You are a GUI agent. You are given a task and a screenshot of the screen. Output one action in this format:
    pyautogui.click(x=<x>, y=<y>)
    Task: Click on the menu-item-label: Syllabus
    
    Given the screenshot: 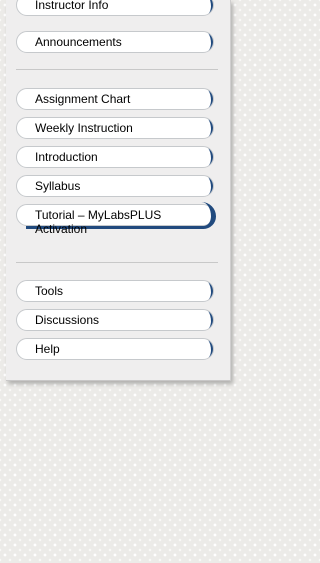 What is the action you would take?
    pyautogui.click(x=58, y=186)
    